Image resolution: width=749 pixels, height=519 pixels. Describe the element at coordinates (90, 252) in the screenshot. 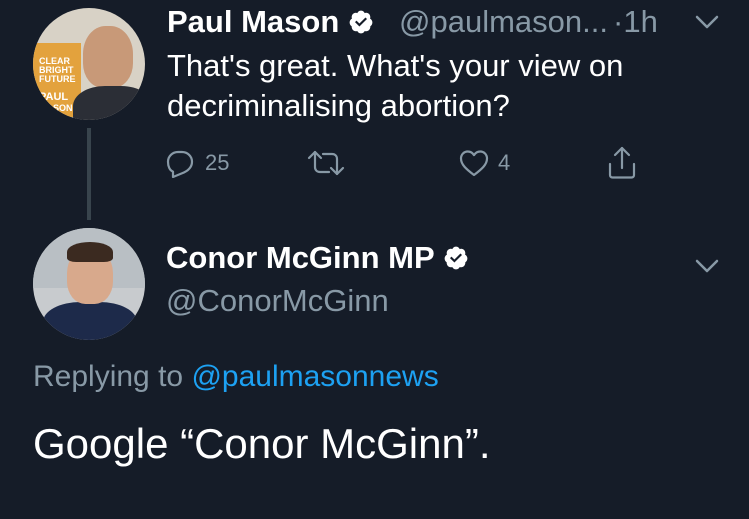

I see `avatar-hair` at that location.